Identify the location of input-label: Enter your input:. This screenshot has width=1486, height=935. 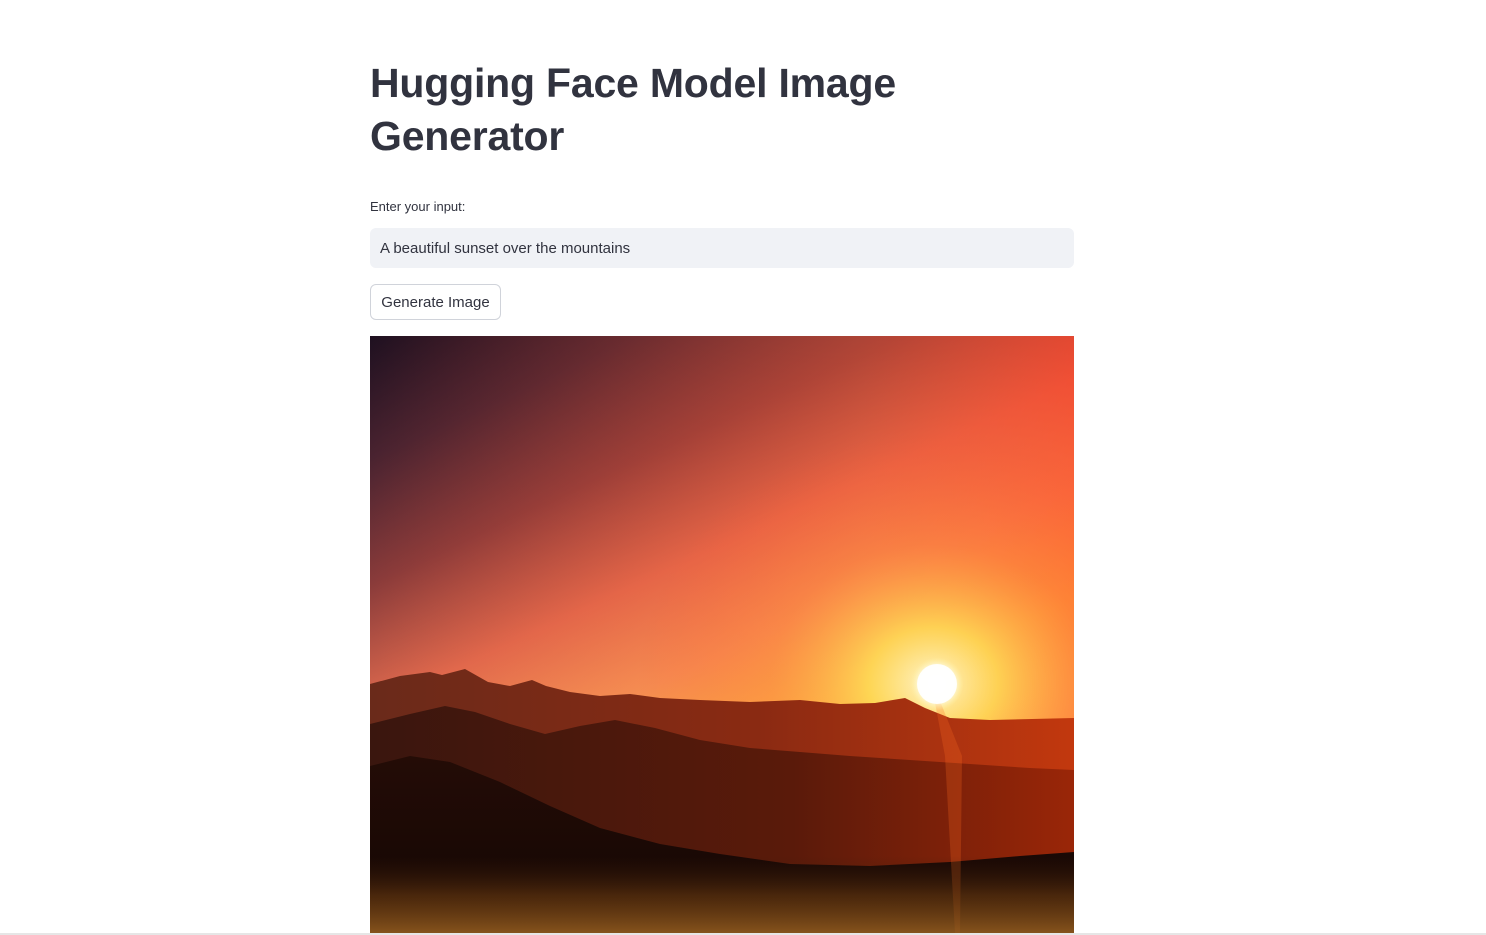
(418, 206).